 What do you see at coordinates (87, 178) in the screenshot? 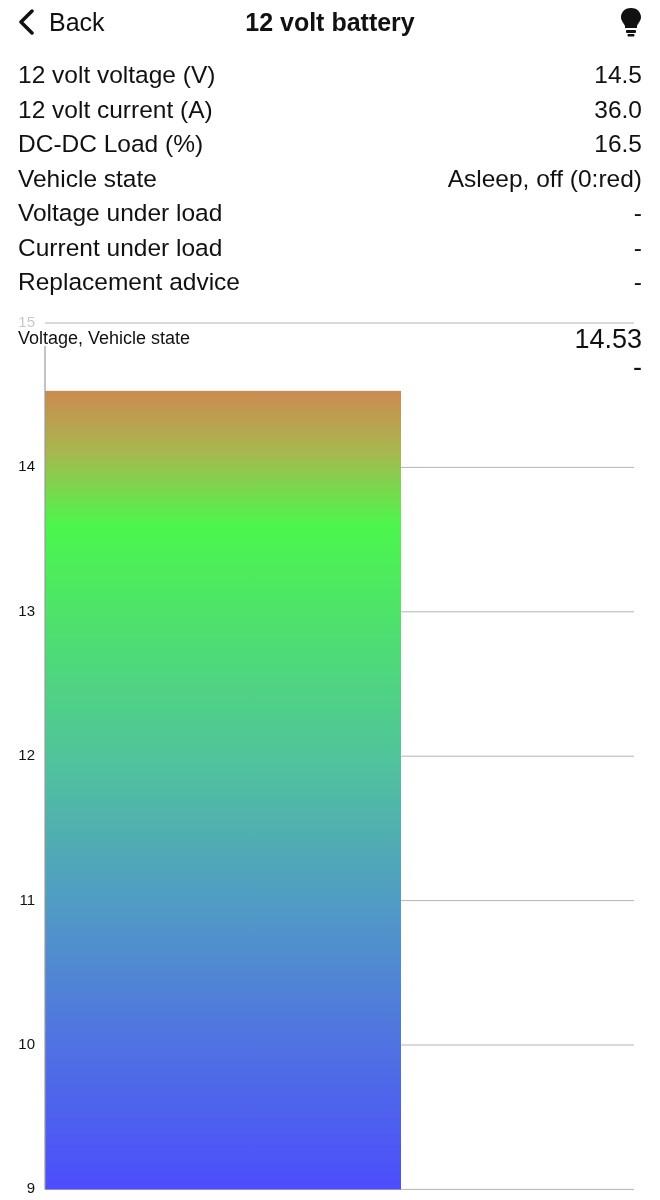
I see `reading-label: Vehicle state` at bounding box center [87, 178].